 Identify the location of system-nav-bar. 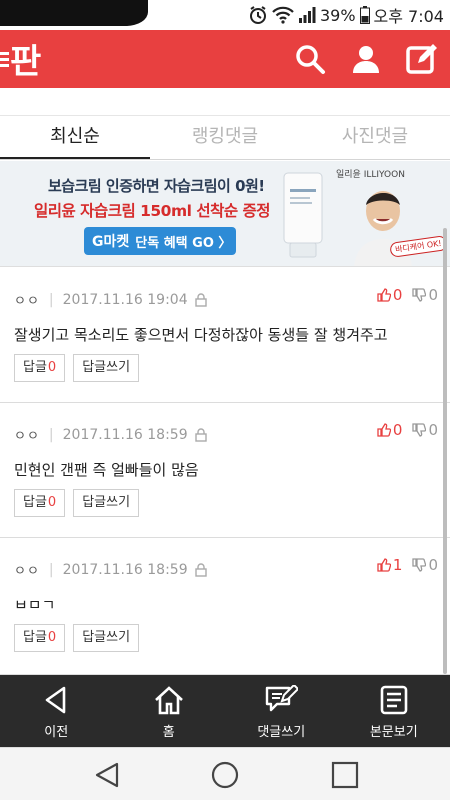
(225, 773).